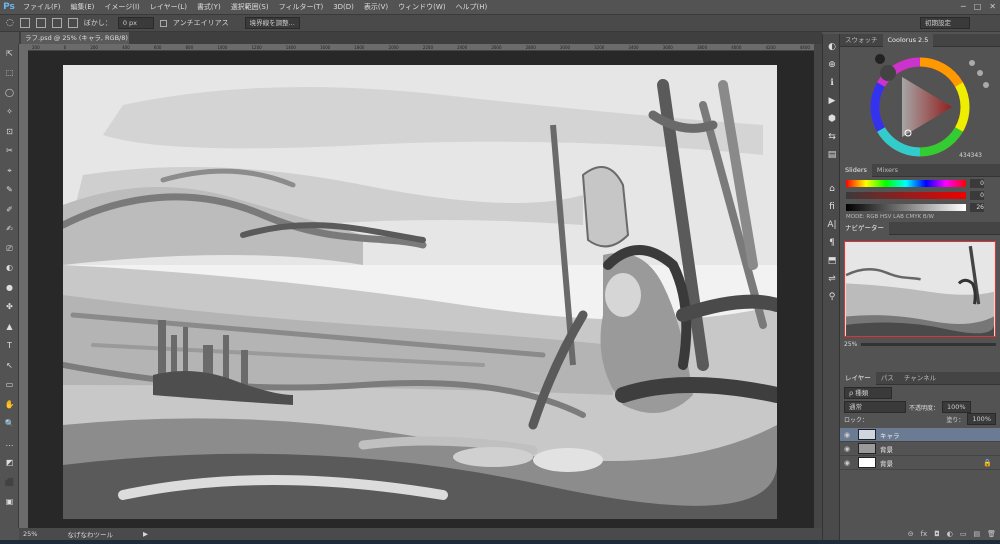 This screenshot has height=544, width=1000. I want to click on tab-sliders: Sliders, so click(856, 170).